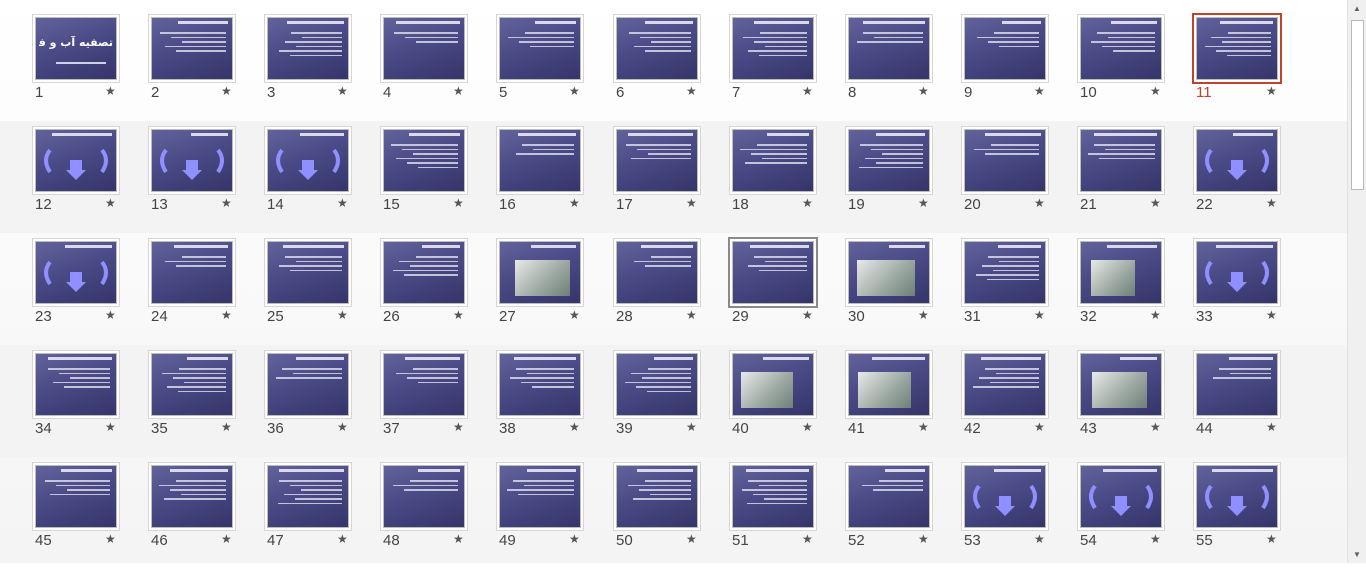 The image size is (1366, 569). What do you see at coordinates (441, 181) in the screenshot?
I see `slide-thumbnail-15: 15 ★` at bounding box center [441, 181].